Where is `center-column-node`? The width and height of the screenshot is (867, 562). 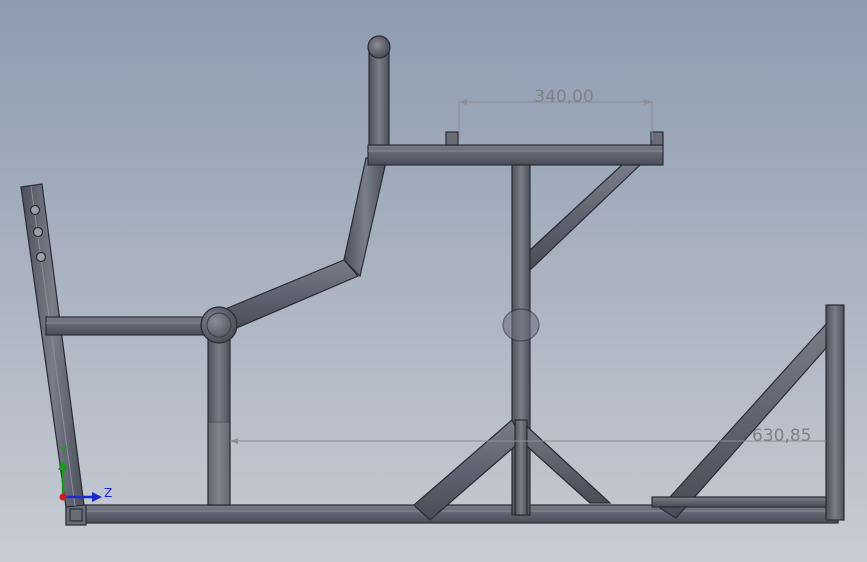
center-column-node is located at coordinates (521, 325).